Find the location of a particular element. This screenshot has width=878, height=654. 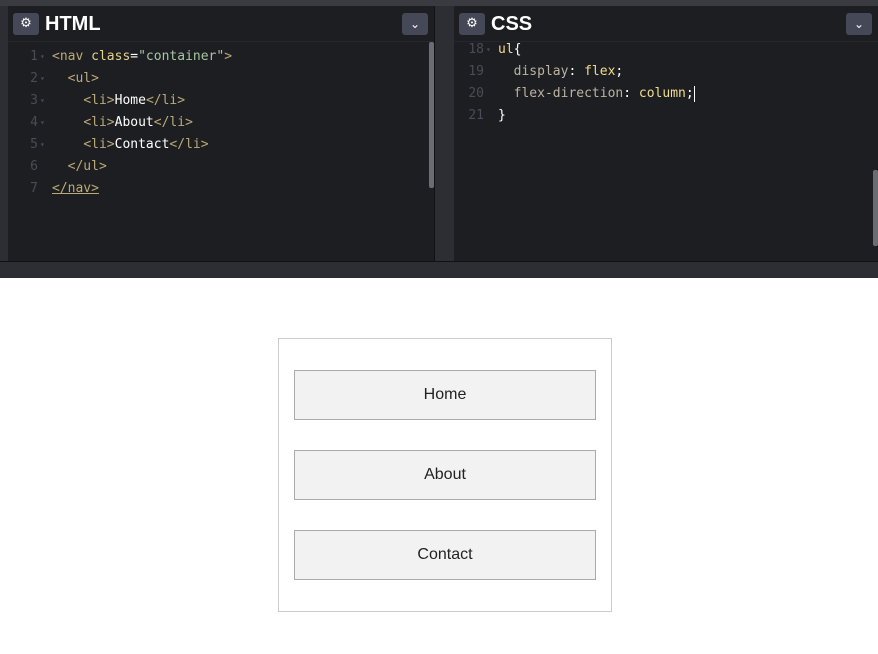

css-settings-gear-icon: ⚙ is located at coordinates (472, 24).